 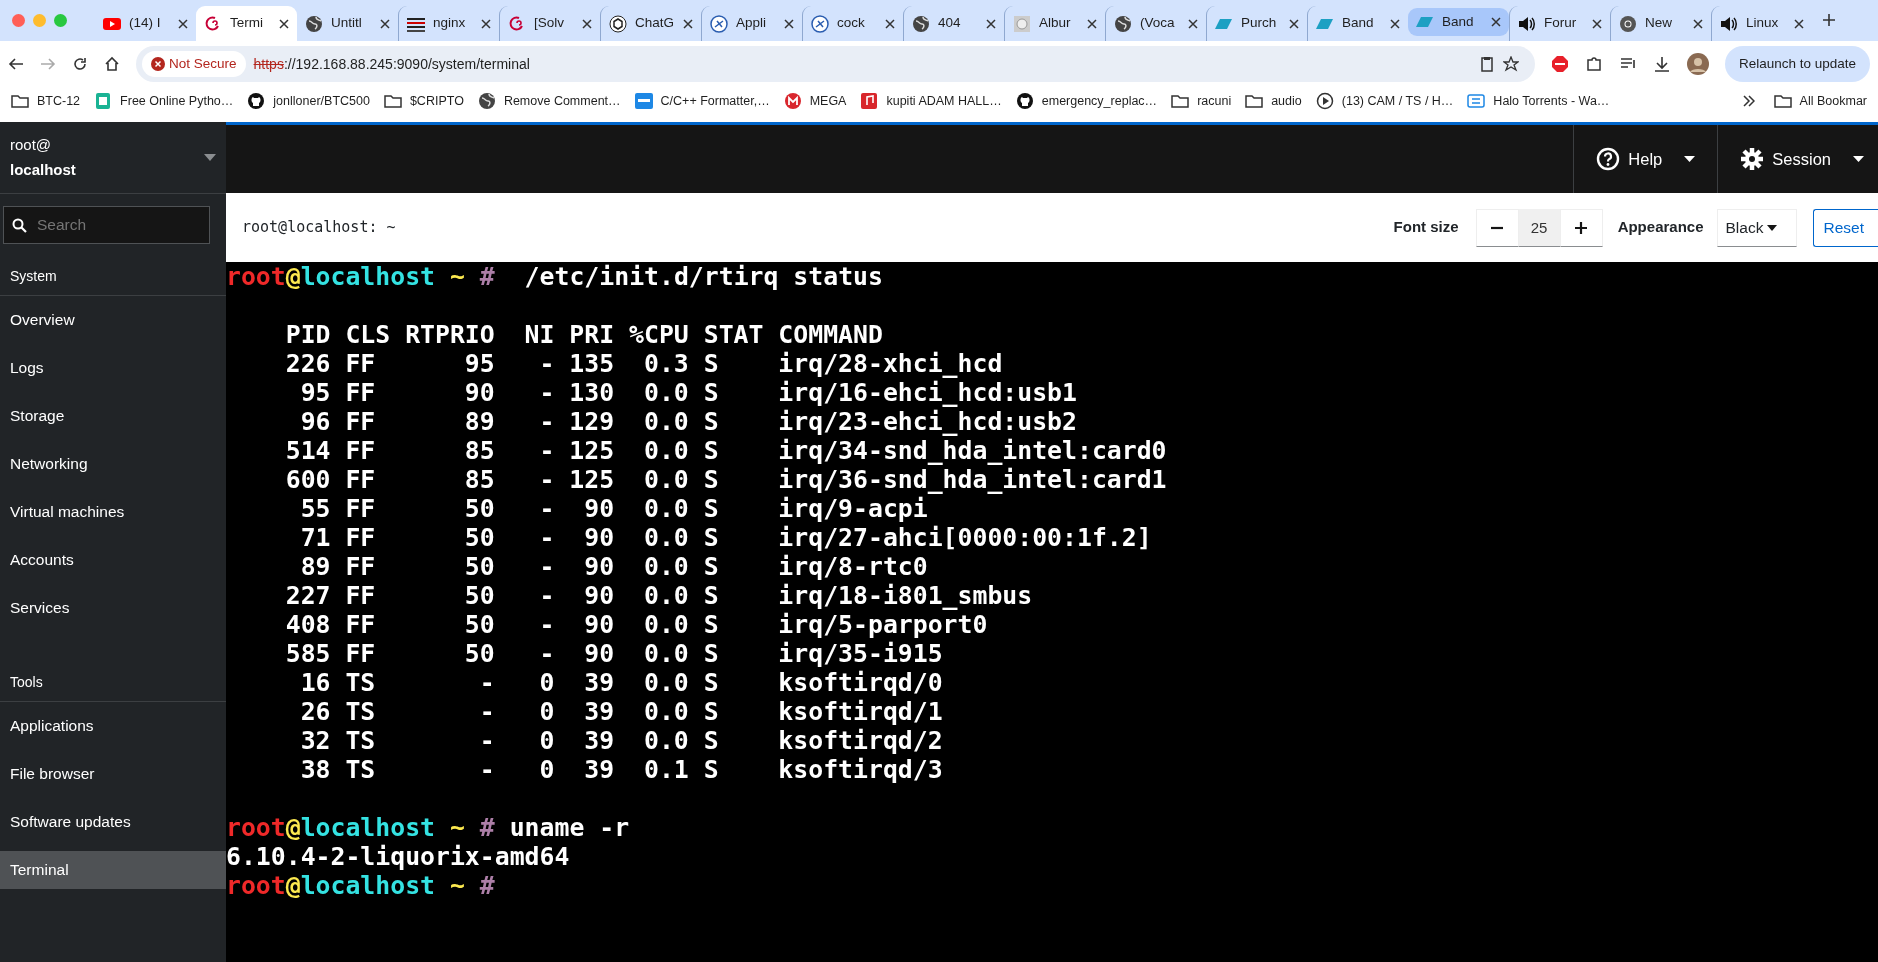 I want to click on nav-item: Software updates, so click(x=113, y=822).